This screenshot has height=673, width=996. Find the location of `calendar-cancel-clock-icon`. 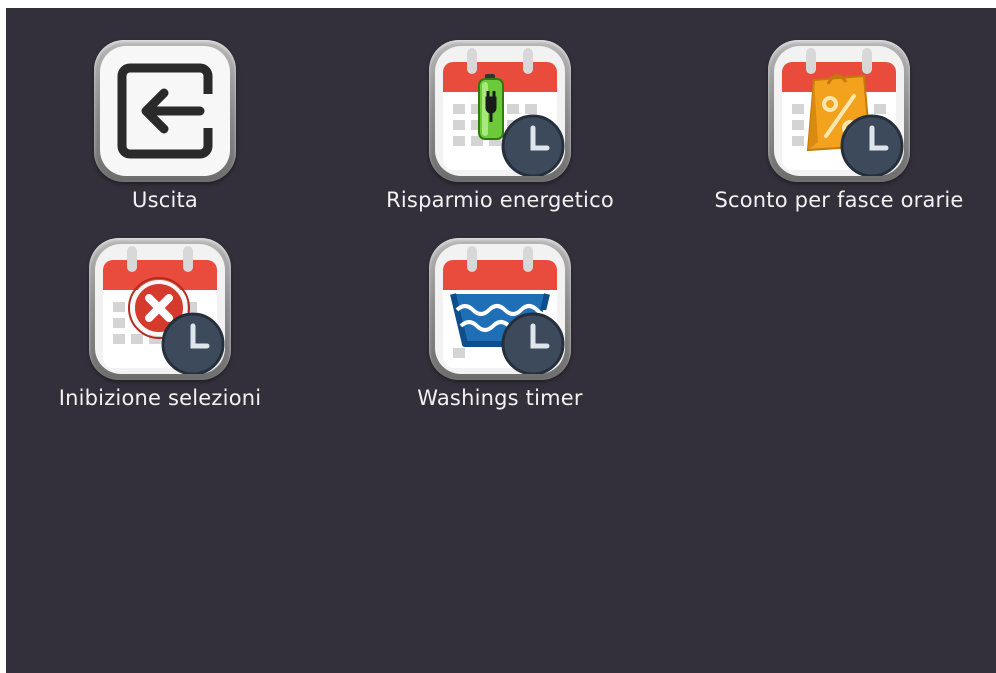

calendar-cancel-clock-icon is located at coordinates (160, 309).